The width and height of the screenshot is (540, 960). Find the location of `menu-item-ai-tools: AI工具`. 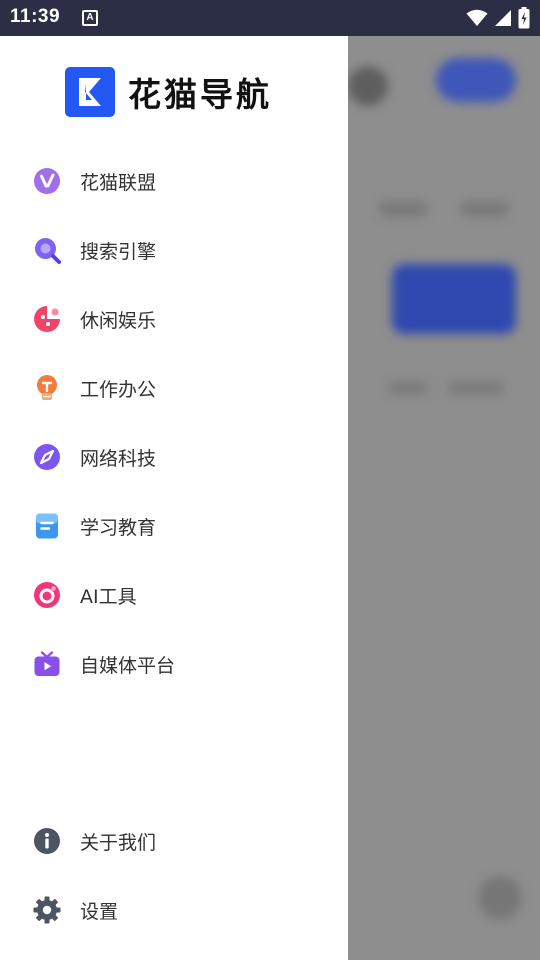

menu-item-ai-tools: AI工具 is located at coordinates (174, 595).